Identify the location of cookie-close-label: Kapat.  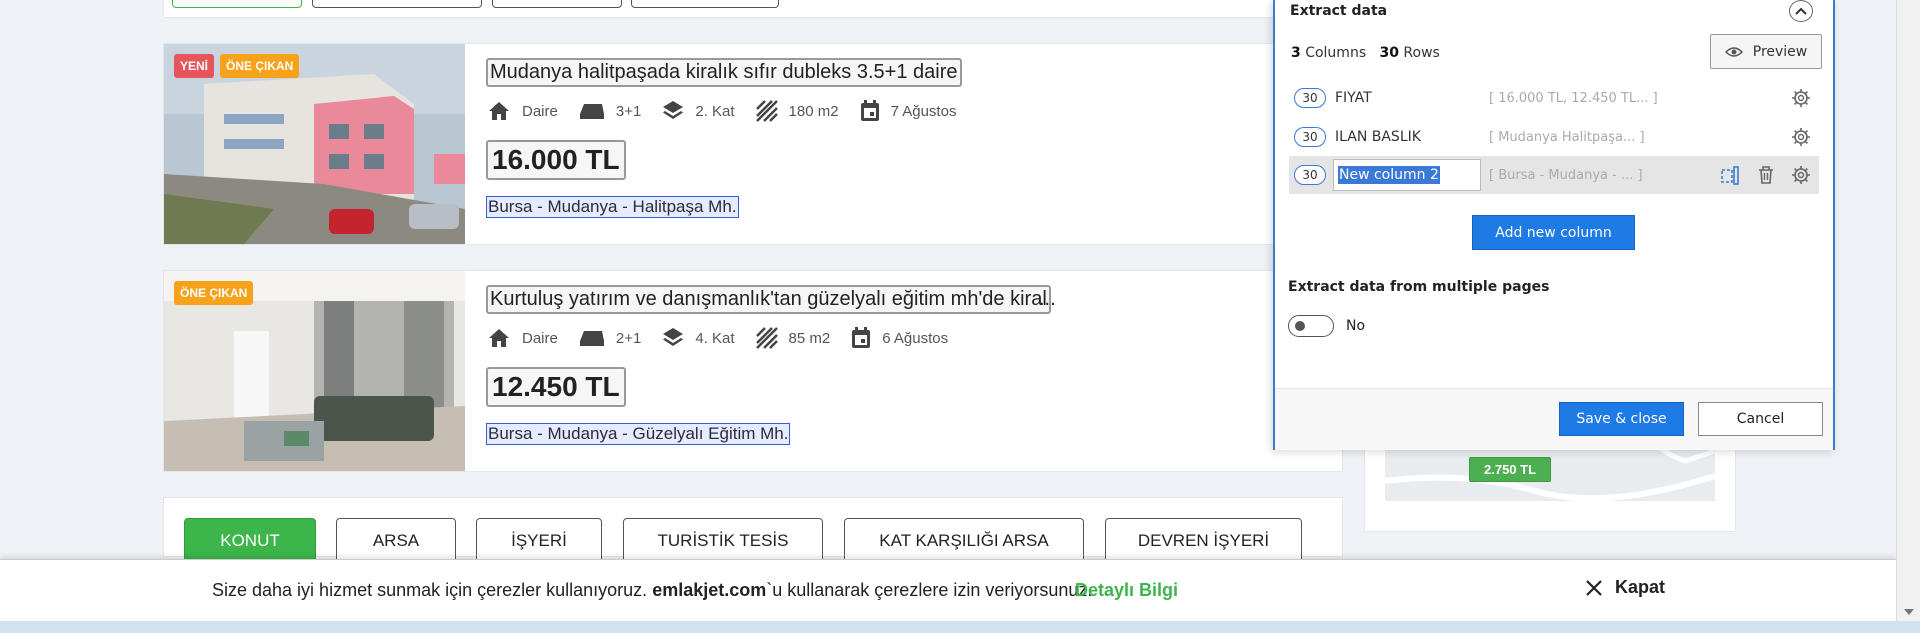
(1640, 587).